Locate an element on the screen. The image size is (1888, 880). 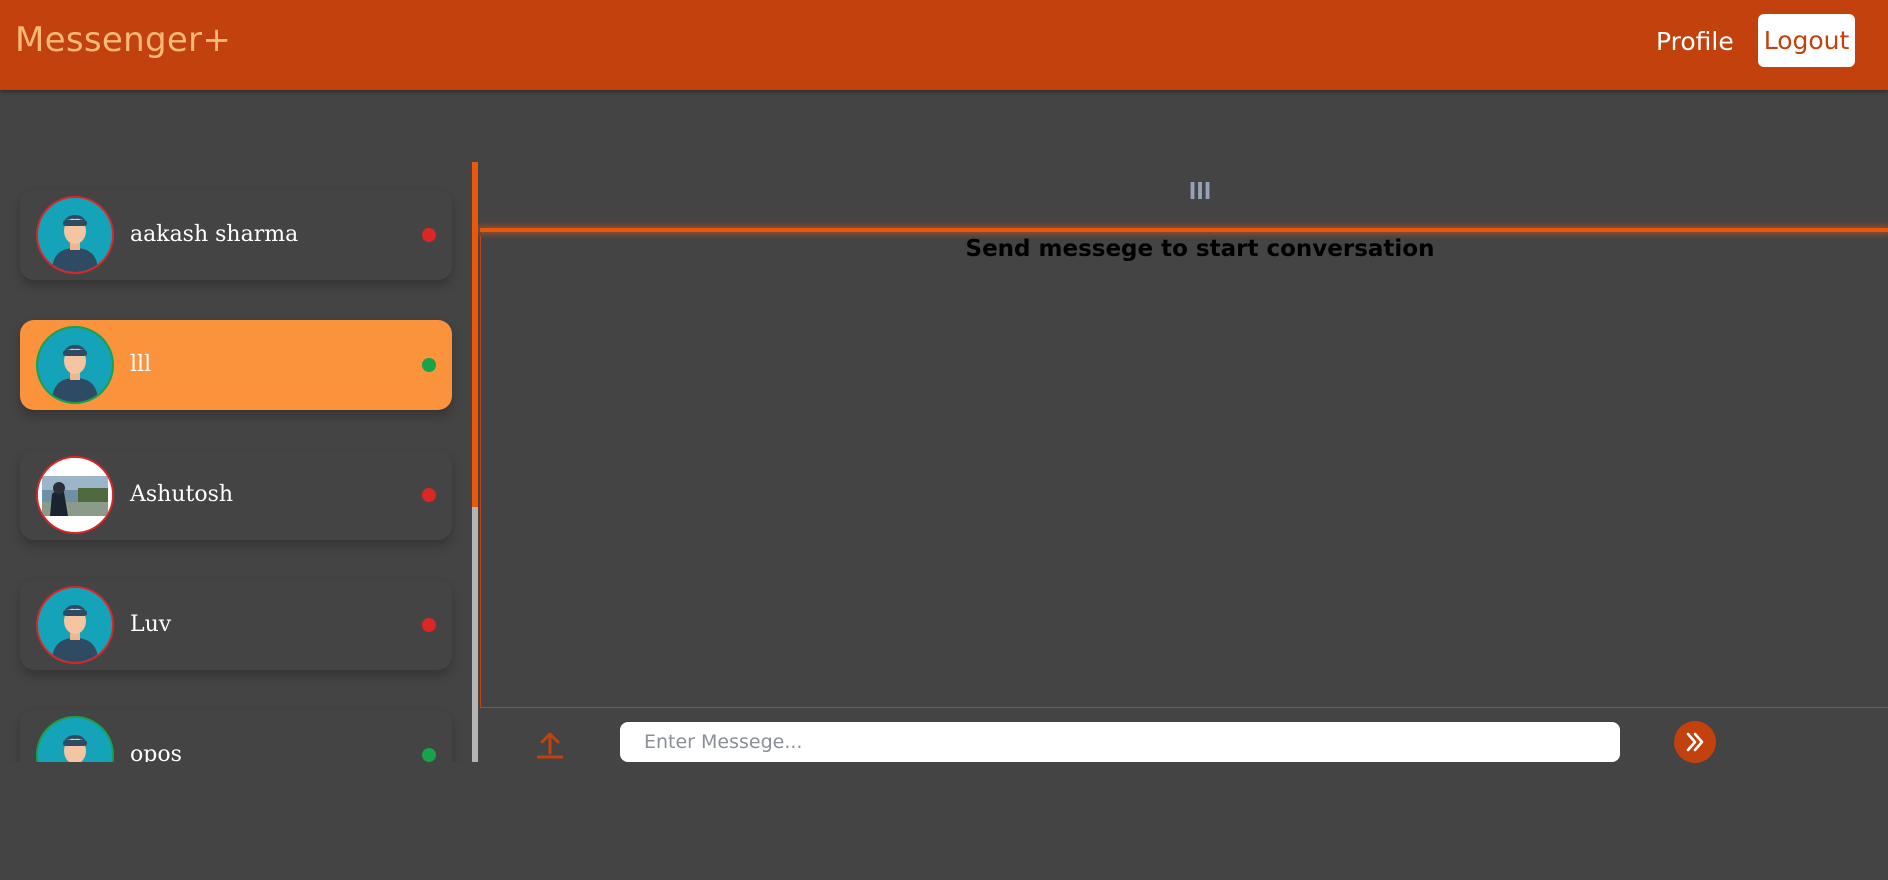
upload-icon is located at coordinates (550, 744).